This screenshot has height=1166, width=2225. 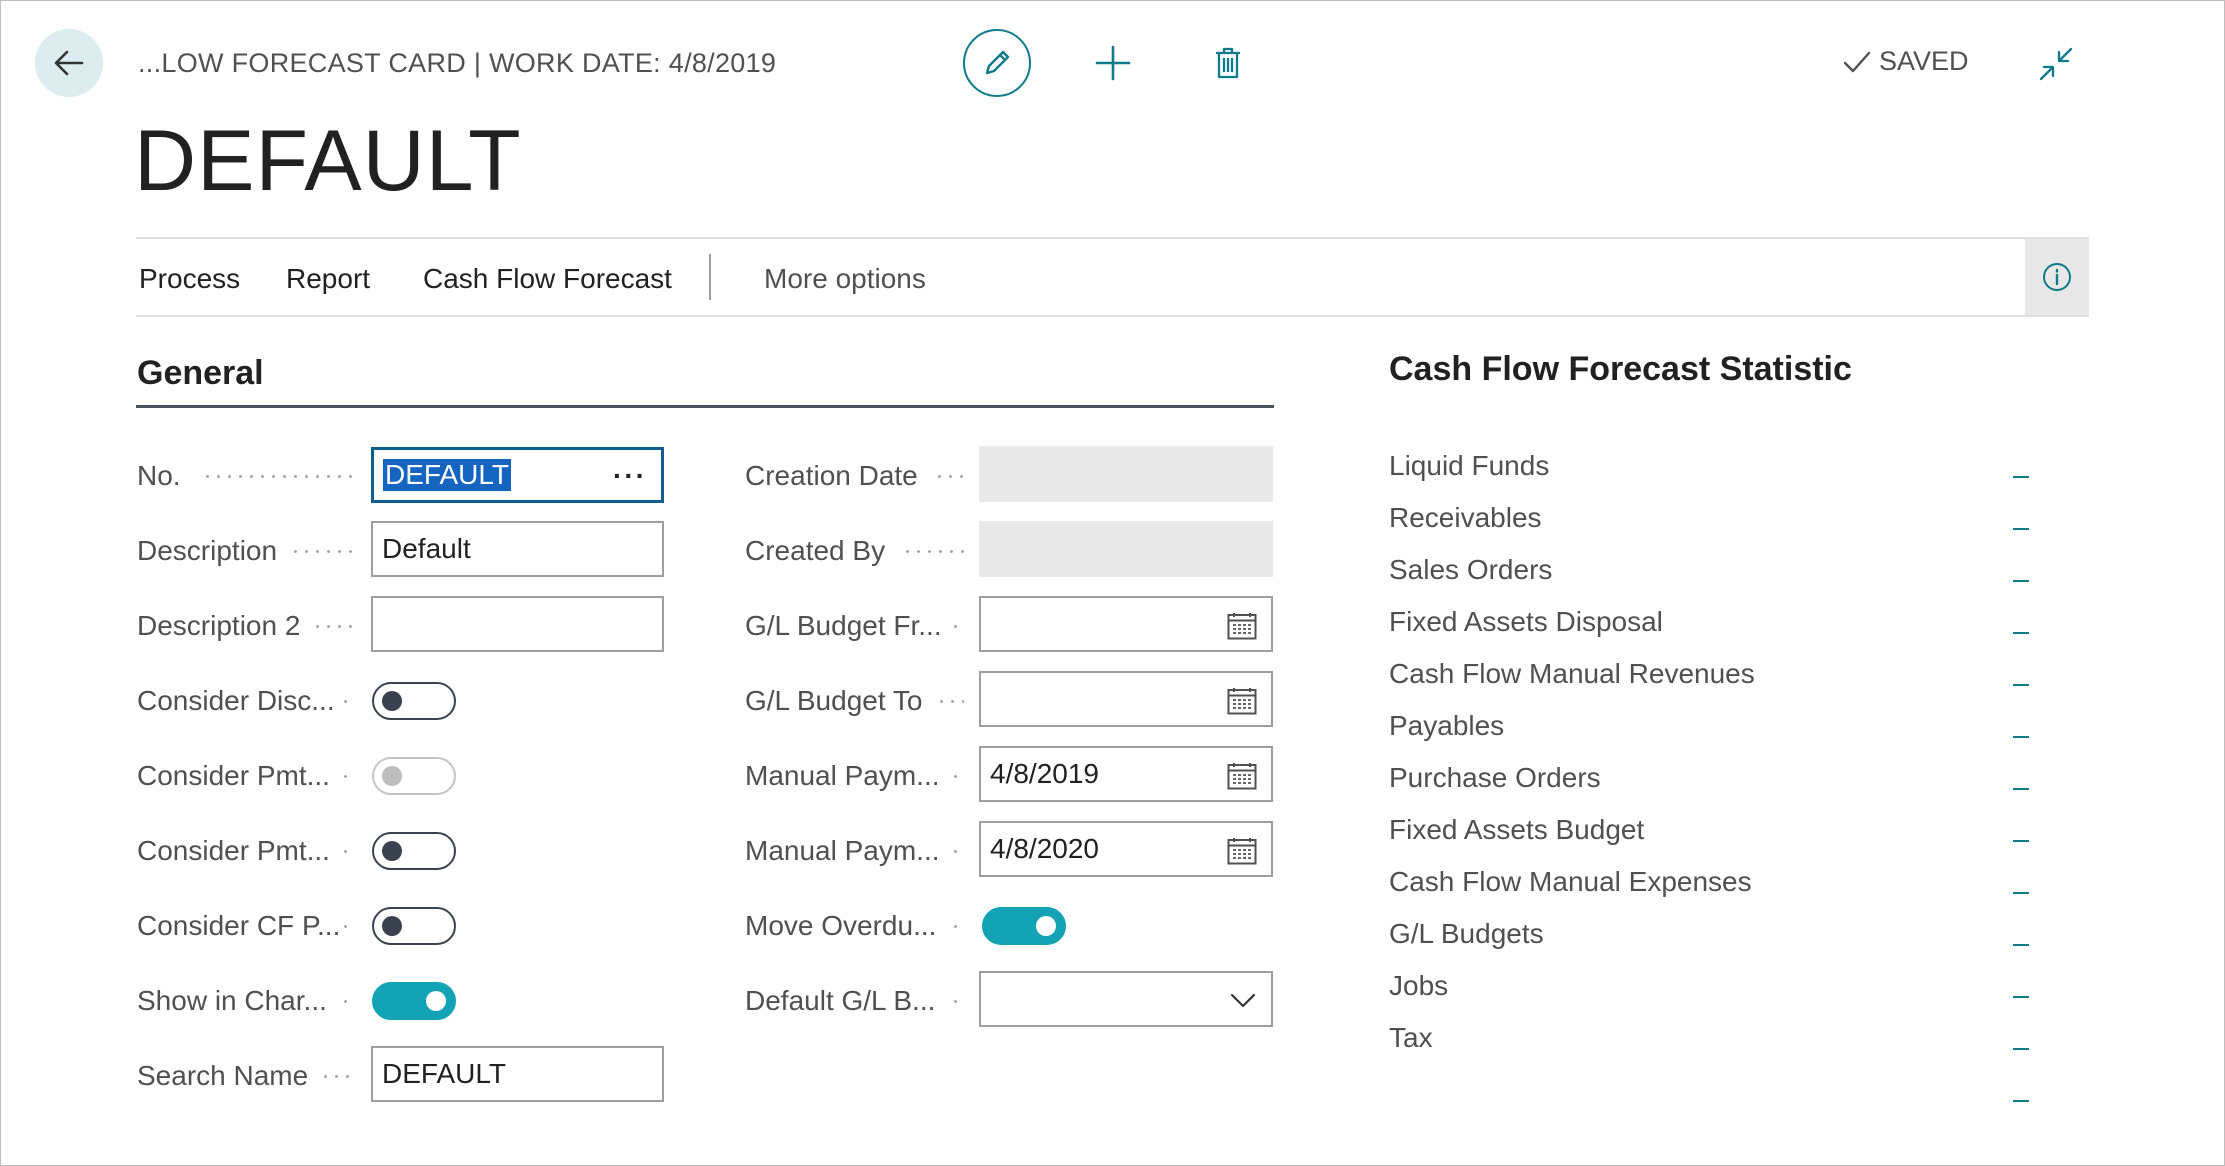 I want to click on description-input: Default, so click(x=517, y=549).